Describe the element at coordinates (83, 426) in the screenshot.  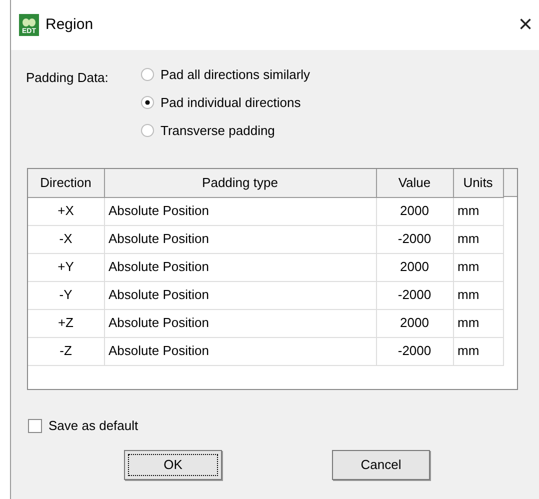
I see `save-default-checkbox: Save as default` at that location.